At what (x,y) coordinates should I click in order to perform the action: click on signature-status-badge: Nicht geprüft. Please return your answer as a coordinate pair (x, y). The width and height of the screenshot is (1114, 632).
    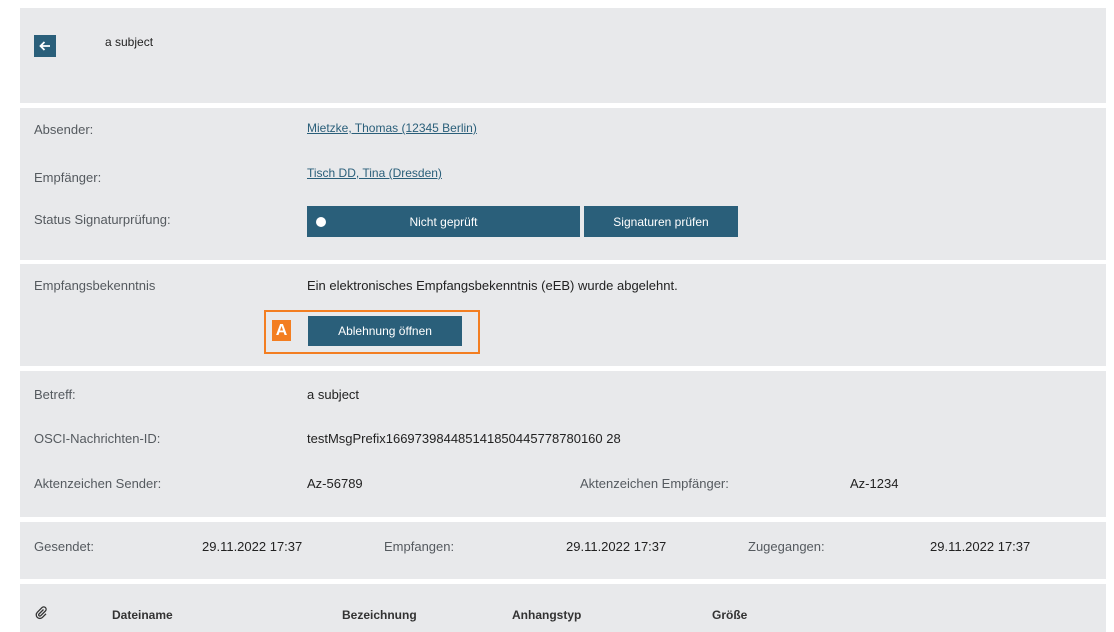
    Looking at the image, I should click on (443, 221).